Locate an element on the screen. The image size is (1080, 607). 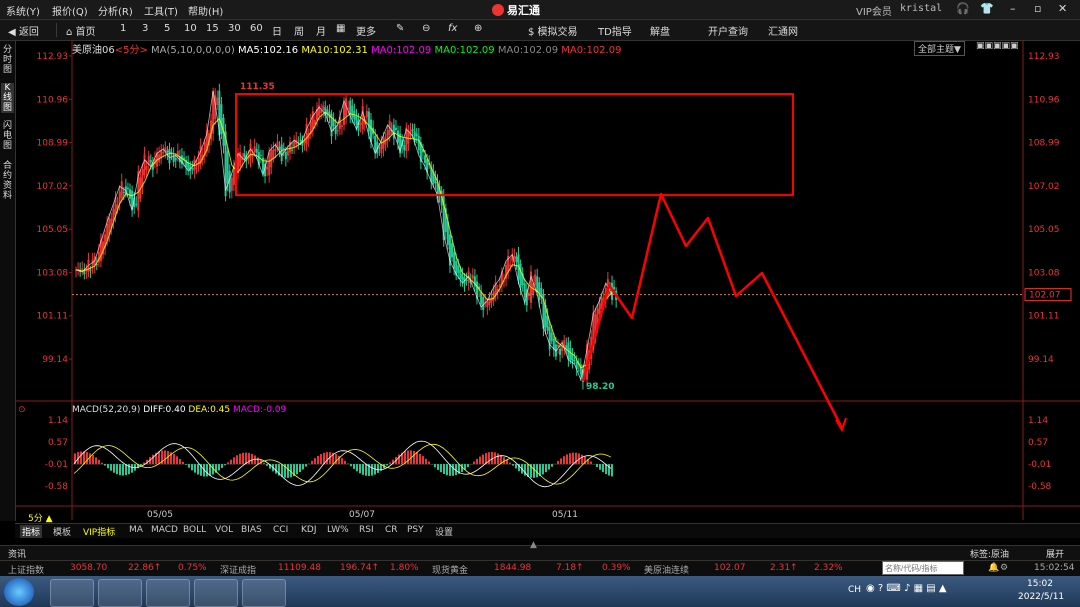
wps-icon is located at coordinates (168, 593).